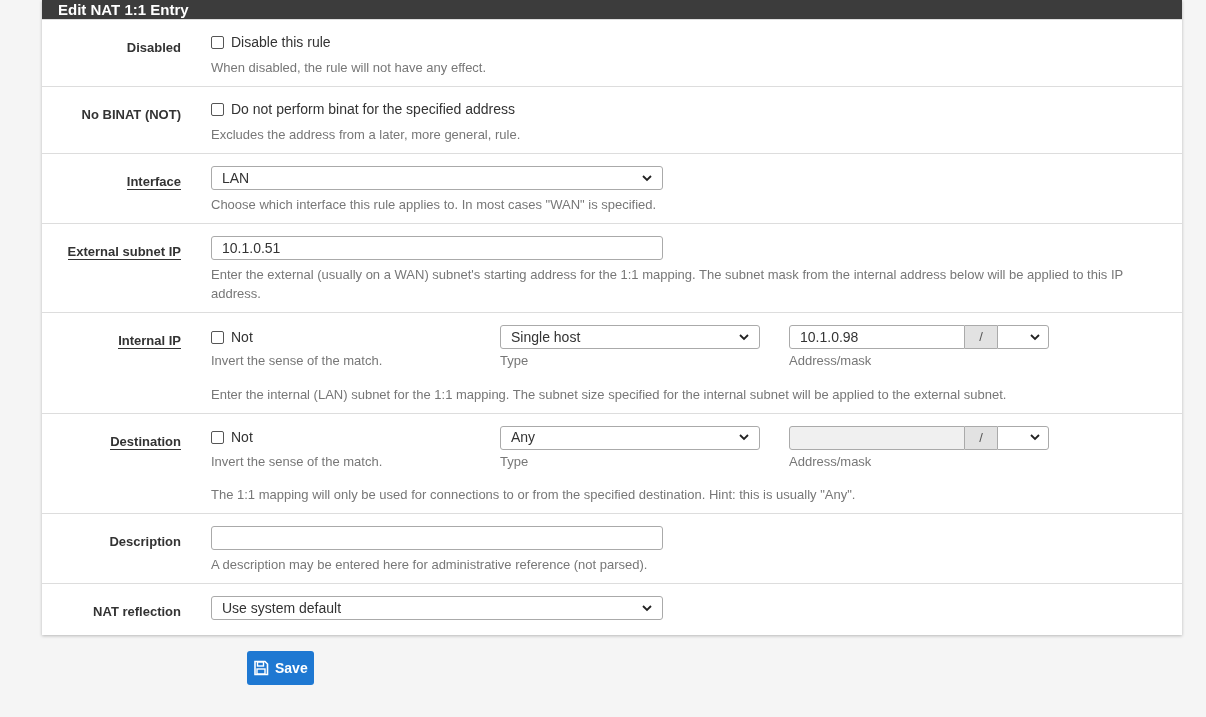 The width and height of the screenshot is (1206, 717). Describe the element at coordinates (877, 337) in the screenshot. I see `address-input: 10.1.0.98` at that location.